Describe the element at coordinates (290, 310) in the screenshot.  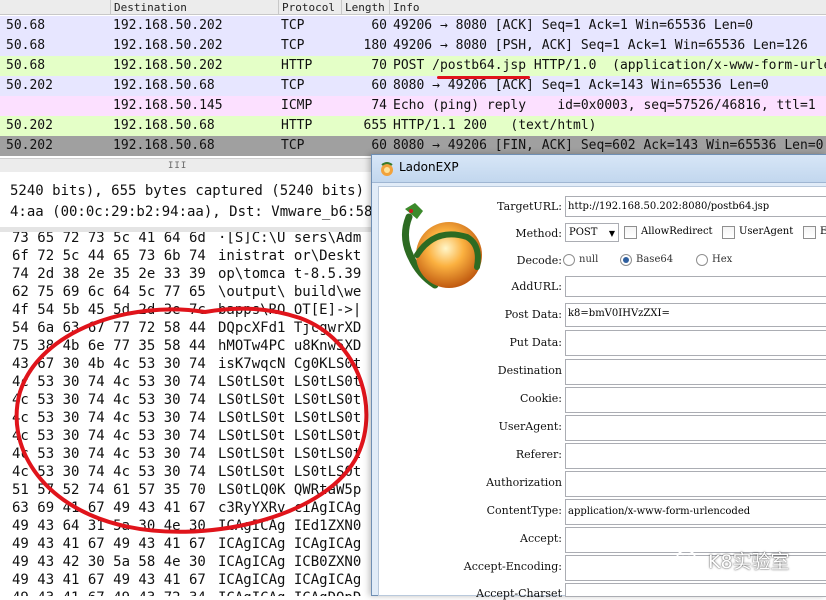
I see `ascii-text: bapps\RO OT[E]->|` at that location.